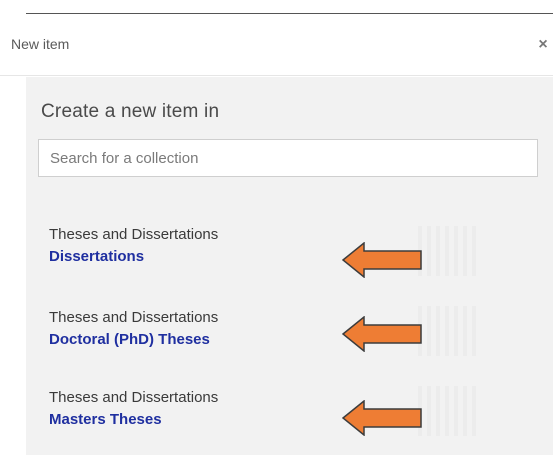 This screenshot has width=553, height=455. I want to click on collection-name-link: Dissertations, so click(199, 257).